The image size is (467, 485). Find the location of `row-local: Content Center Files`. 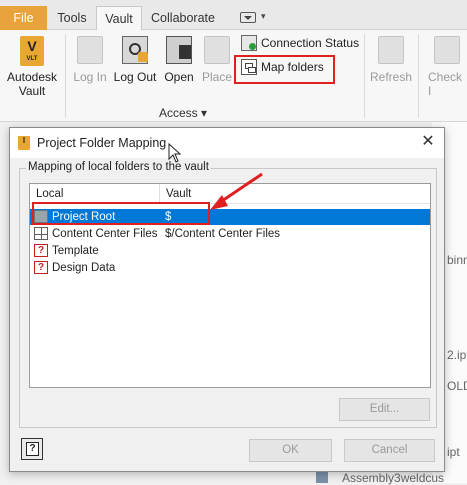

row-local: Content Center Files is located at coordinates (105, 234).